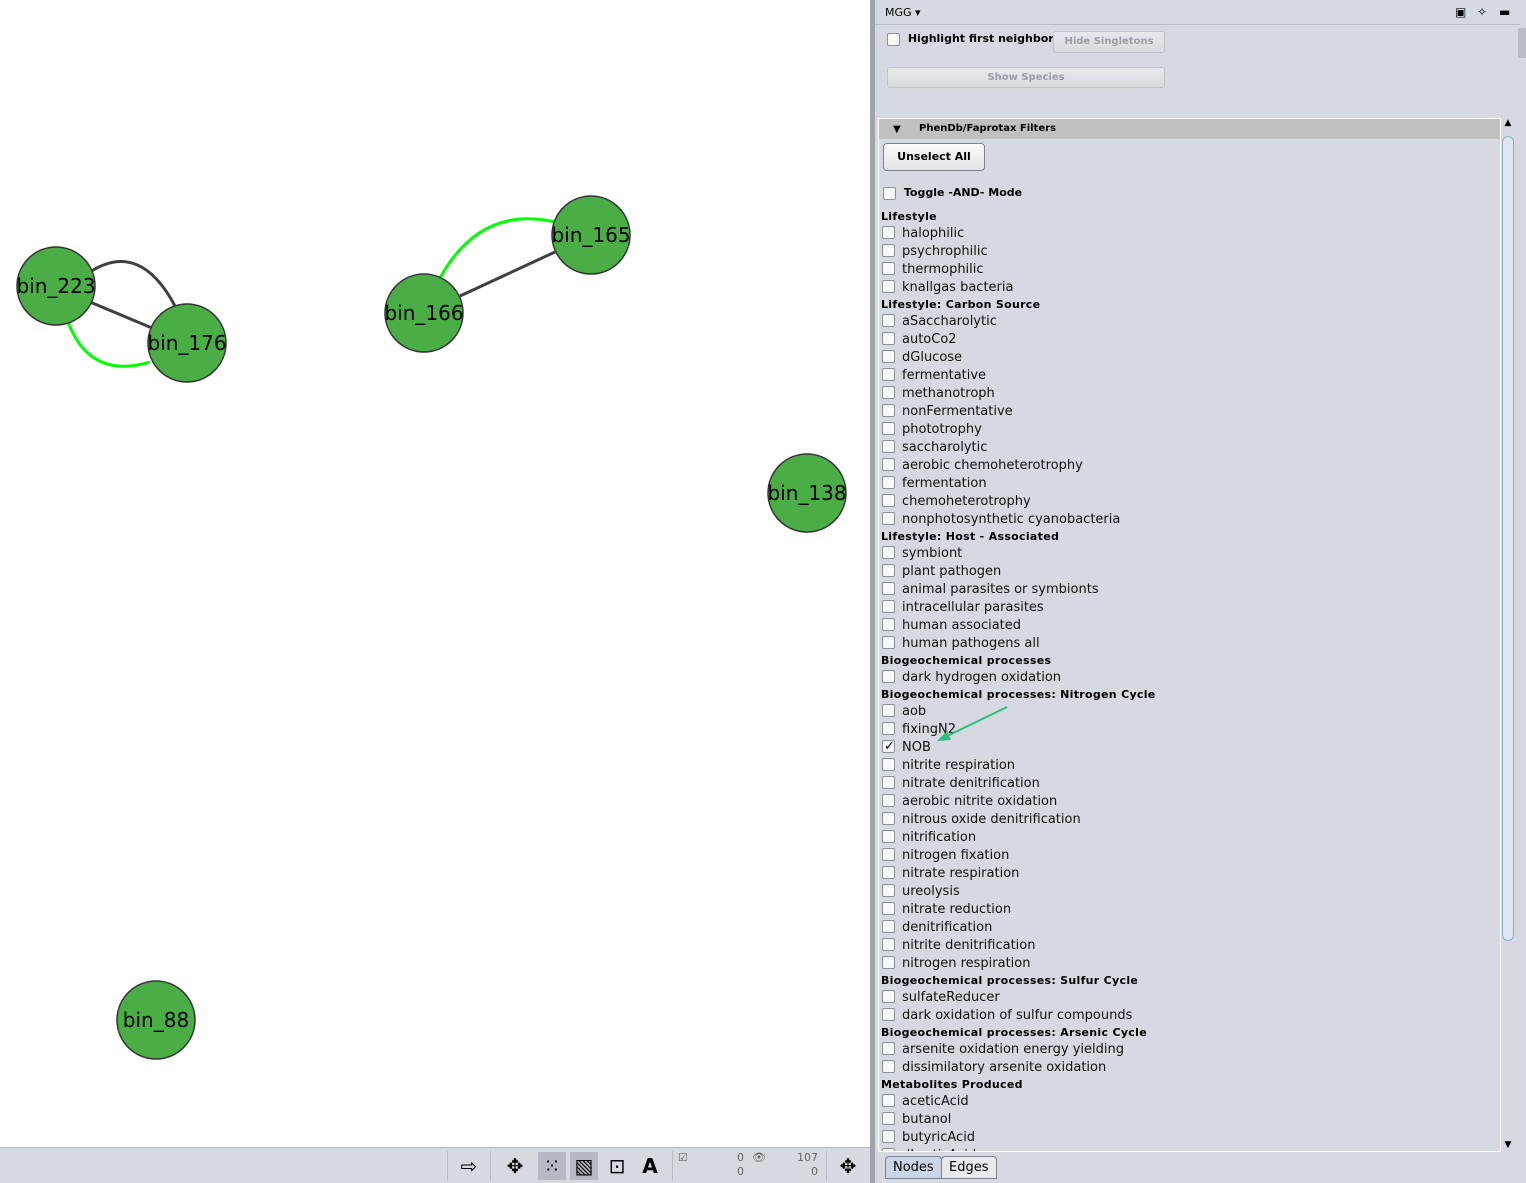 Image resolution: width=1526 pixels, height=1183 pixels. I want to click on filter-item: dGlucose, so click(1181, 358).